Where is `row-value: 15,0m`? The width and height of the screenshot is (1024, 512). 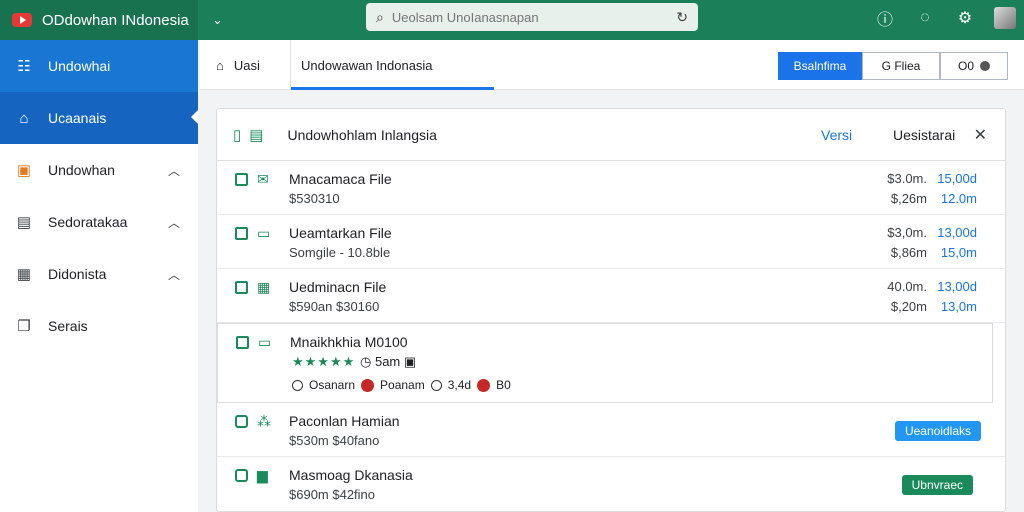 row-value: 15,0m is located at coordinates (958, 252).